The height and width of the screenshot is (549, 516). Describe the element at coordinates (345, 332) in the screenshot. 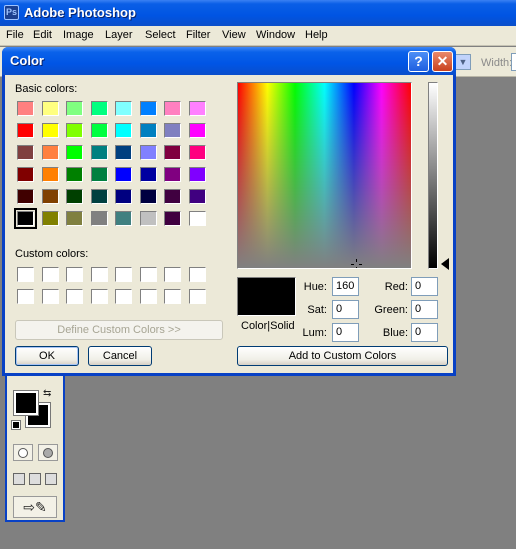

I see `lum-input: 0` at that location.